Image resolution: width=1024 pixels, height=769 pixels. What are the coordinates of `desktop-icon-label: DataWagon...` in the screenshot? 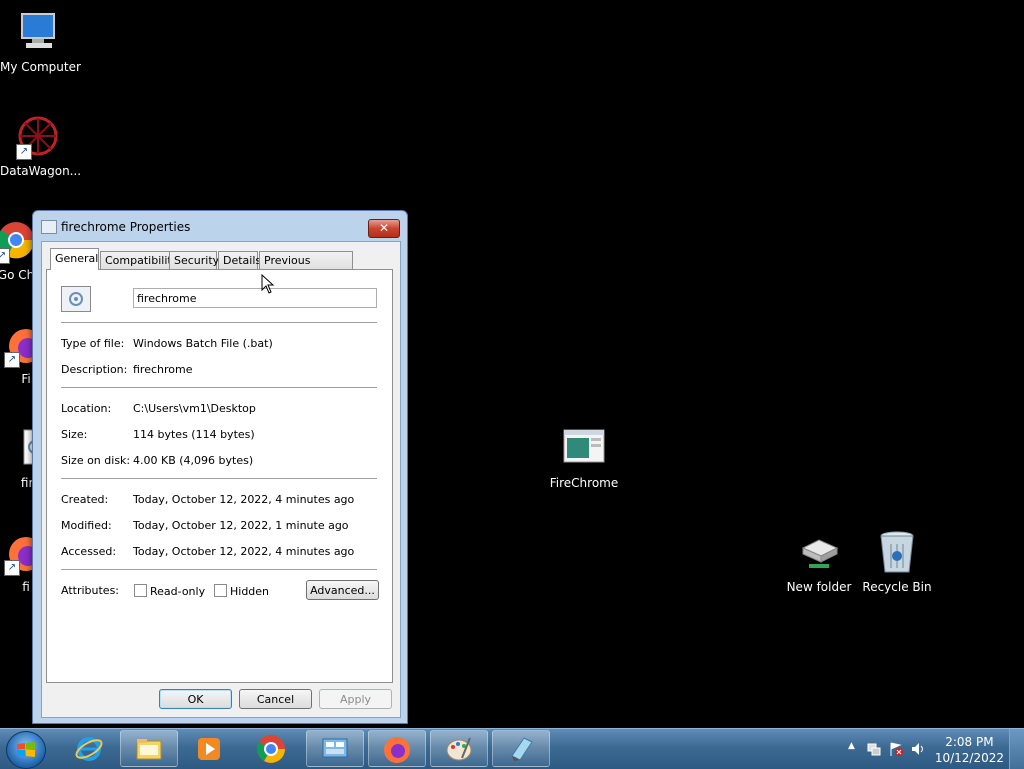 It's located at (41, 171).